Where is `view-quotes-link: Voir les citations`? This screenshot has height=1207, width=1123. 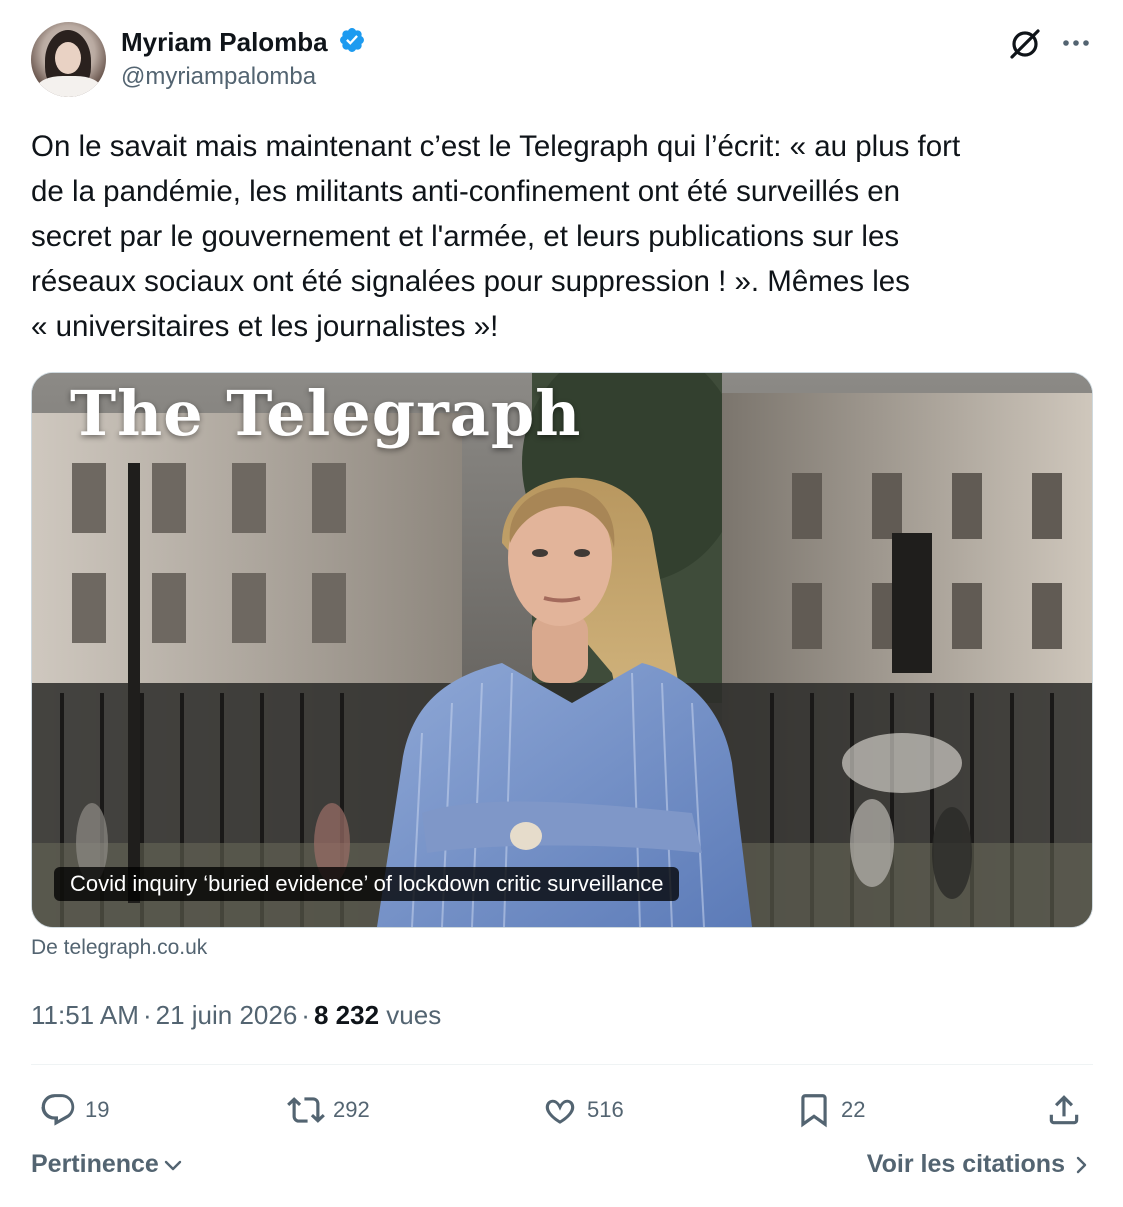
view-quotes-link: Voir les citations is located at coordinates (980, 1164).